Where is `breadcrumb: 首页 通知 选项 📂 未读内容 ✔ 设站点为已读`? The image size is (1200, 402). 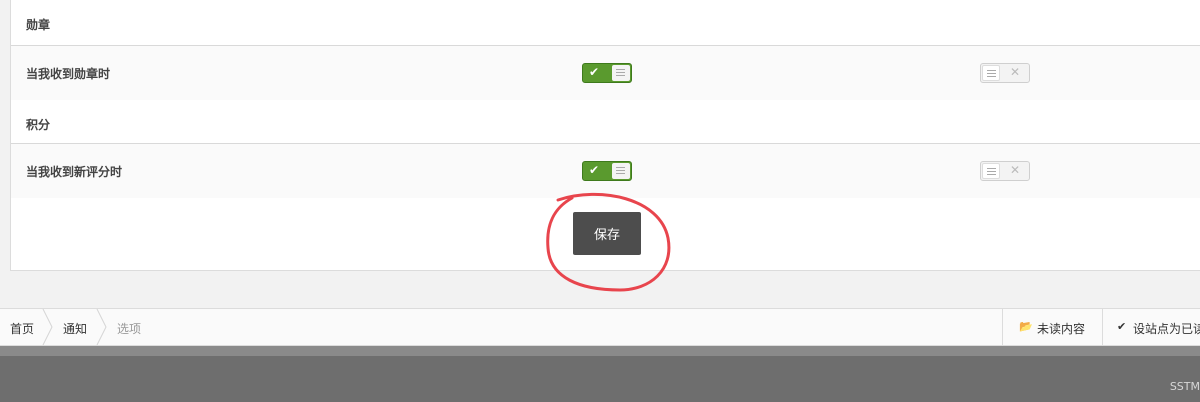
breadcrumb: 首页 通知 选项 📂 未读内容 ✔ 设站点为已读 is located at coordinates (600, 327).